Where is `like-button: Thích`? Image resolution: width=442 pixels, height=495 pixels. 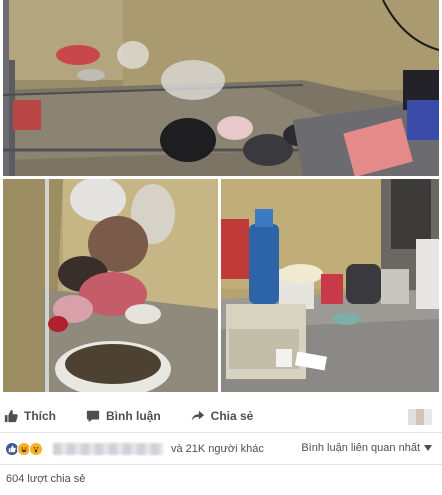
like-button: Thích is located at coordinates (30, 416).